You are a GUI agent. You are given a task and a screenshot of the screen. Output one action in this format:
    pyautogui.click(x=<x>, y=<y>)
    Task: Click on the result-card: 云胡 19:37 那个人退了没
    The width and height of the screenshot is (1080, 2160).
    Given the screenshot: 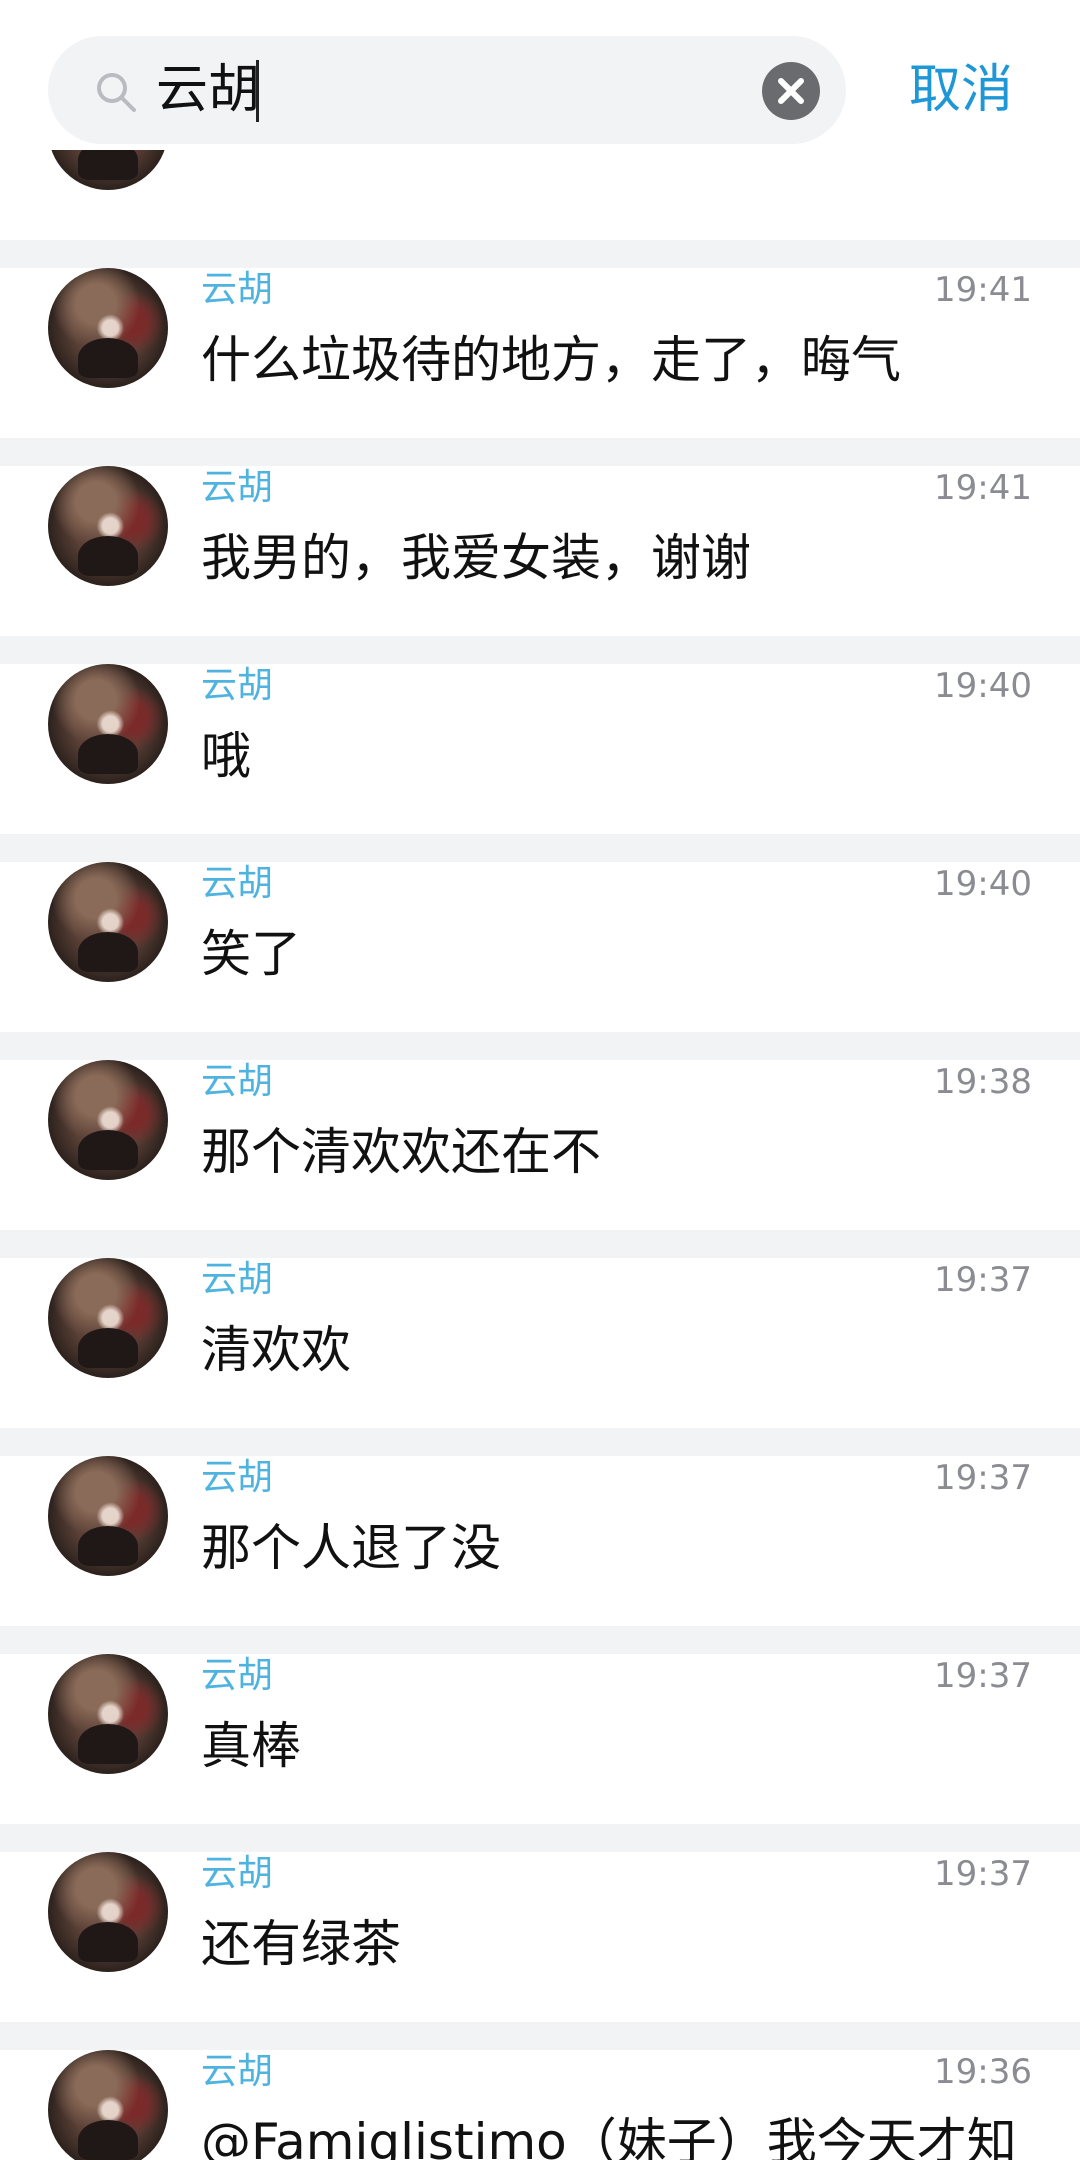 What is the action you would take?
    pyautogui.click(x=540, y=1541)
    